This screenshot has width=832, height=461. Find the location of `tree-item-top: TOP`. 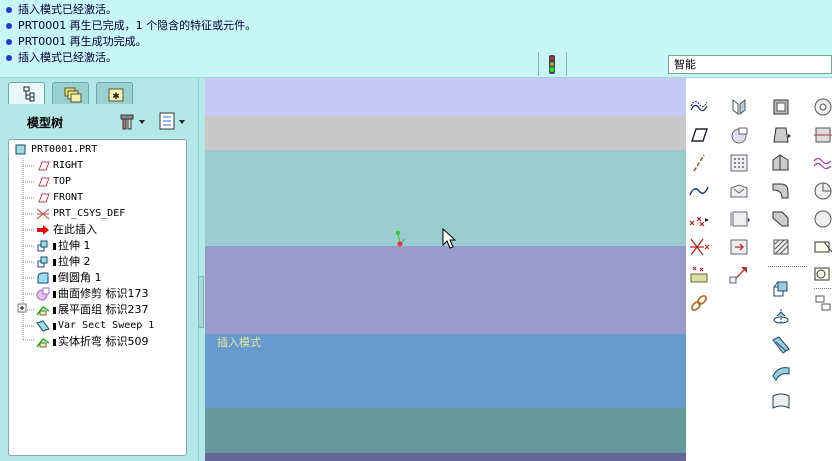

tree-item-top: TOP is located at coordinates (53, 182).